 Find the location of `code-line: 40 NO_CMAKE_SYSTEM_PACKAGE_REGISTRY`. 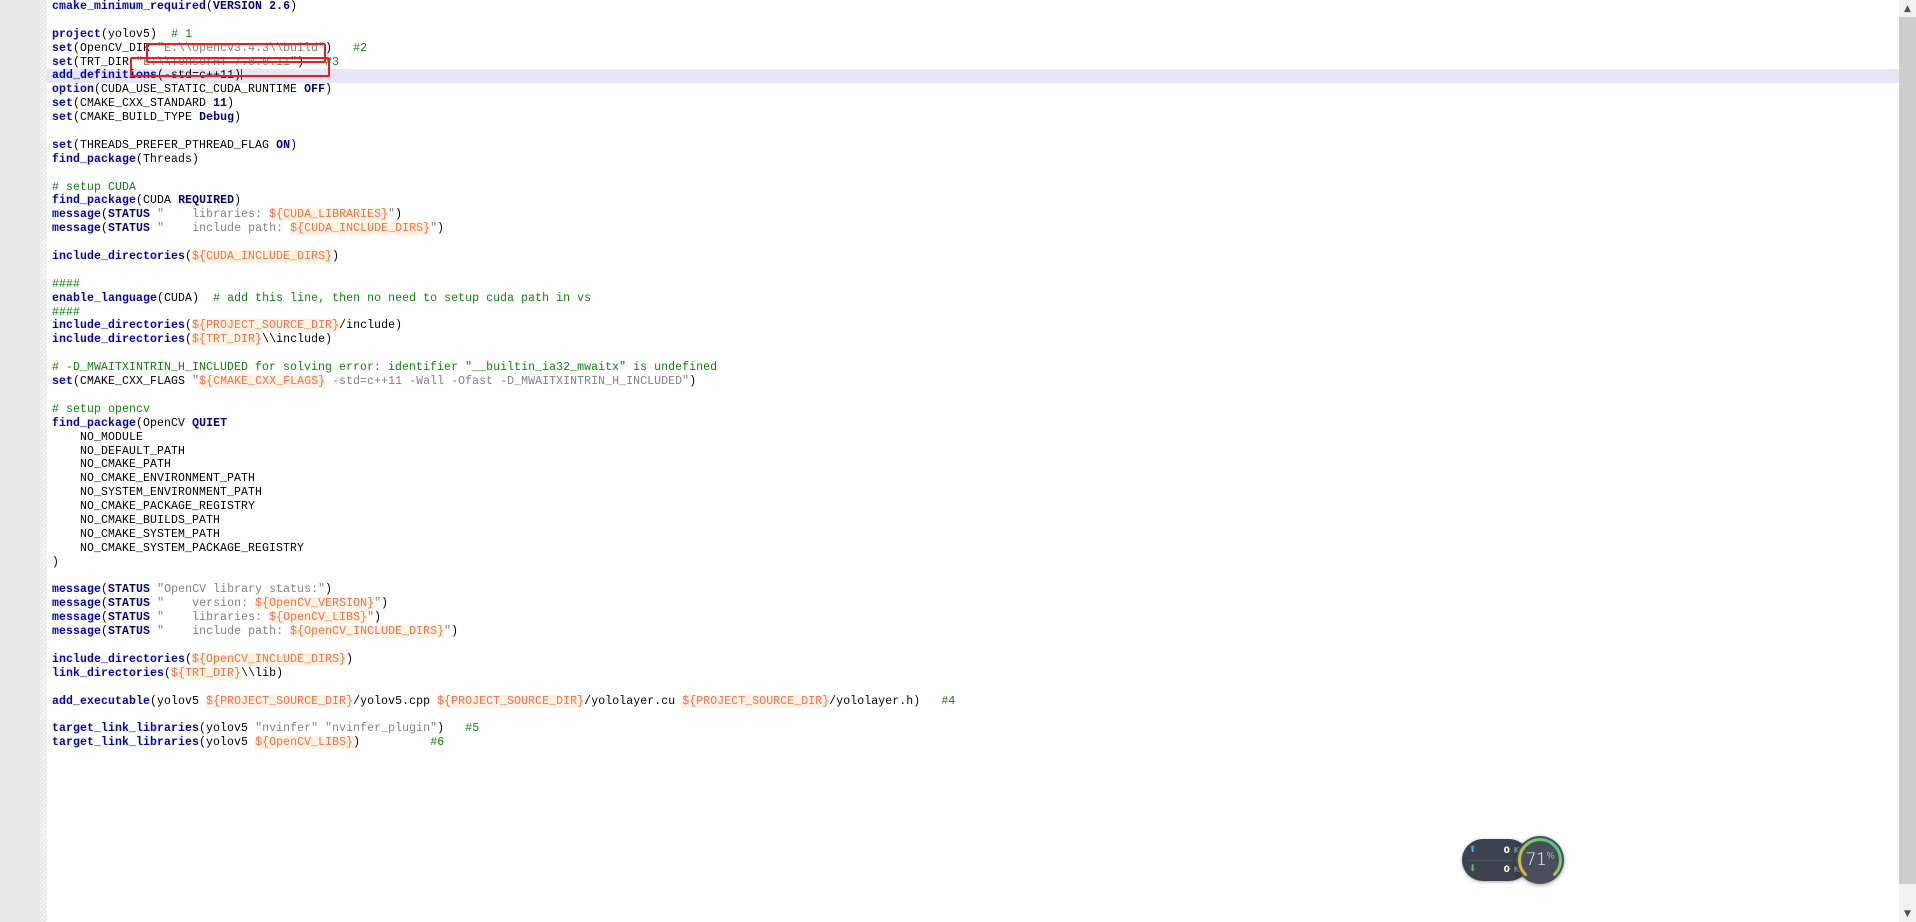

code-line: 40 NO_CMAKE_SYSTEM_PACKAGE_REGISTRY is located at coordinates (967, 548).